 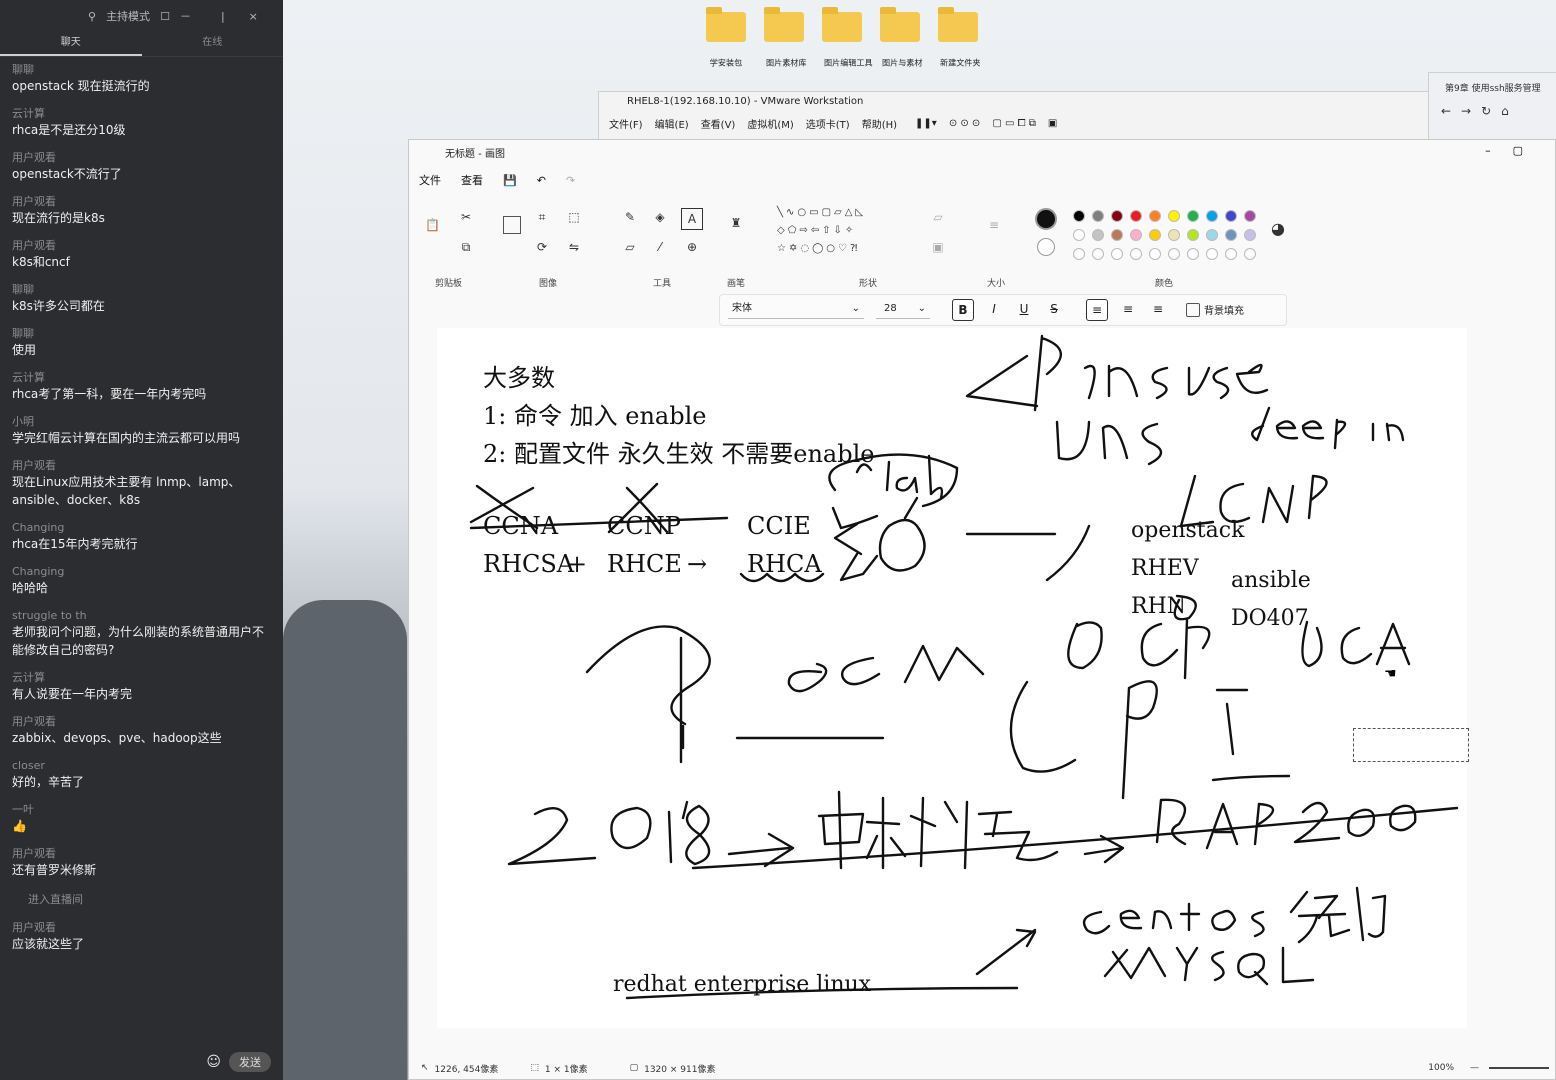 What do you see at coordinates (963, 310) in the screenshot?
I see `bold-button: B` at bounding box center [963, 310].